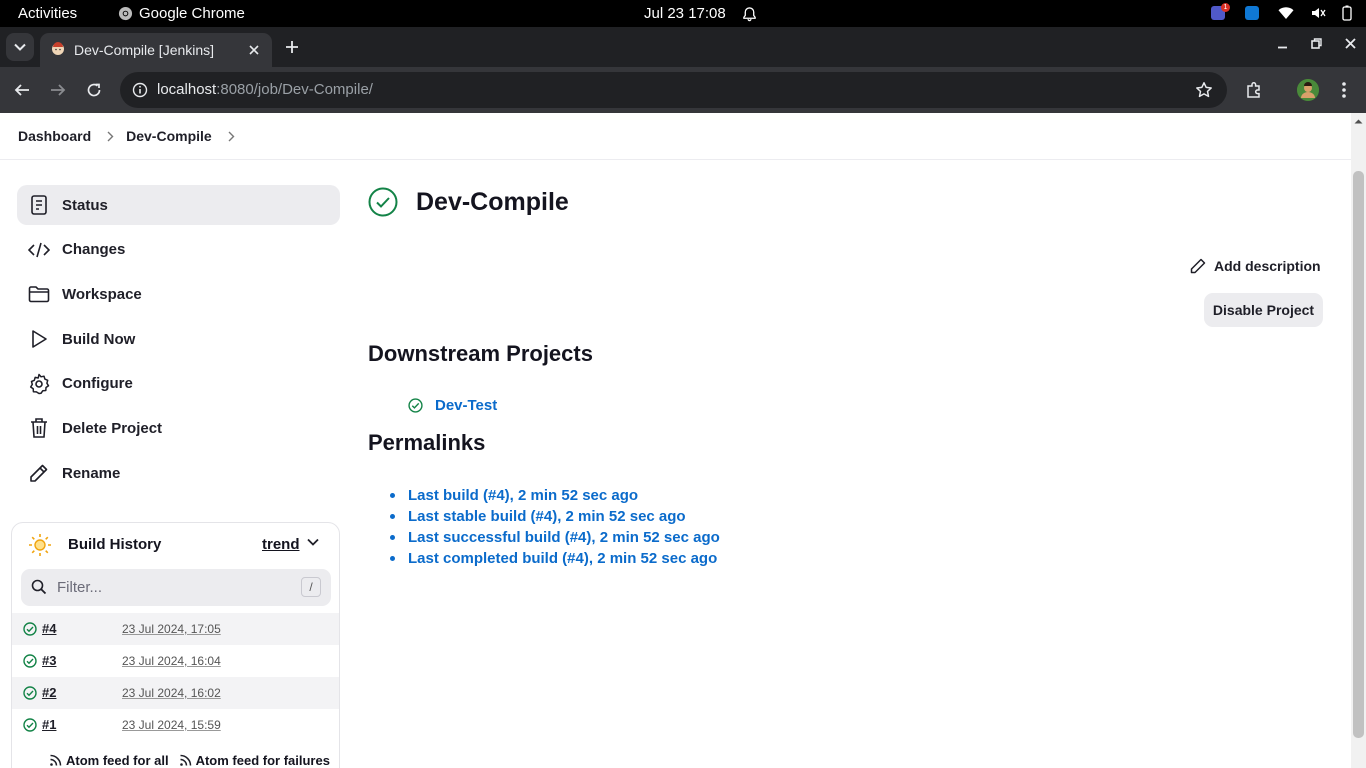  Describe the element at coordinates (39, 384) in the screenshot. I see `gear-icon` at that location.